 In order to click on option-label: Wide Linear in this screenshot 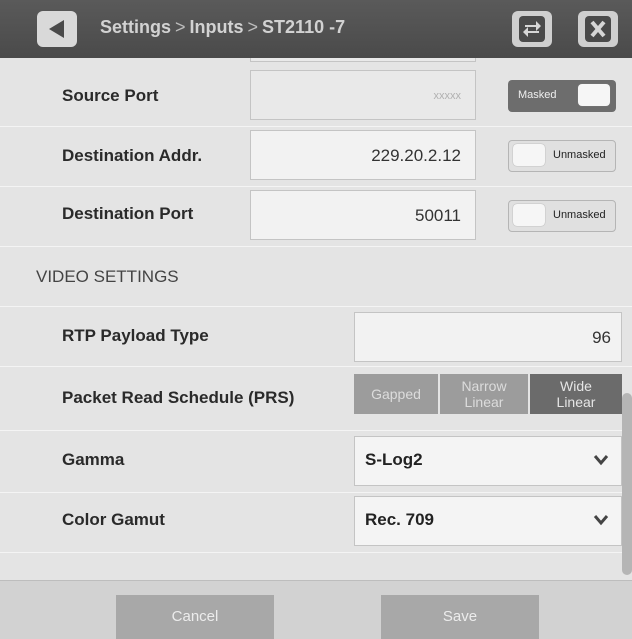, I will do `click(576, 394)`.